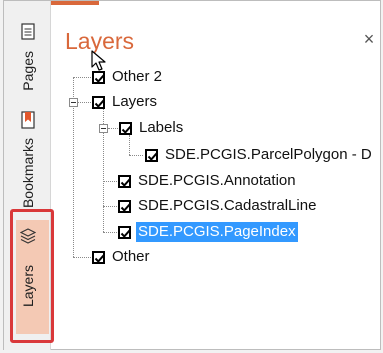 The image size is (383, 353). I want to click on tree-node-label: SDE.PCGIS.ParcelPolygon - D, so click(268, 155).